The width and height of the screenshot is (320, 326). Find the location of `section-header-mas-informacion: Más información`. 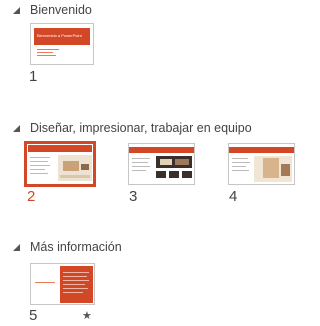

section-header-mas-informacion: Más información is located at coordinates (155, 248).